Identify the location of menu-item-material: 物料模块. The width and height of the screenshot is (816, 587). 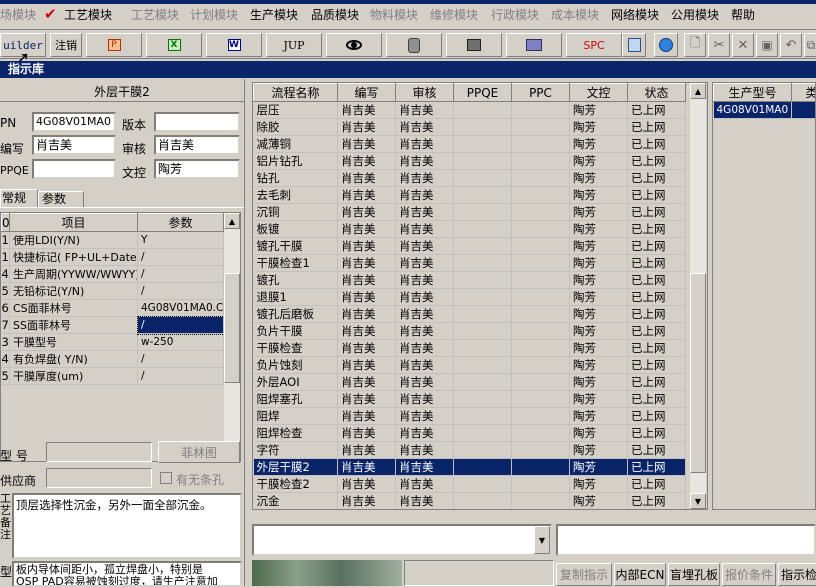
(394, 14).